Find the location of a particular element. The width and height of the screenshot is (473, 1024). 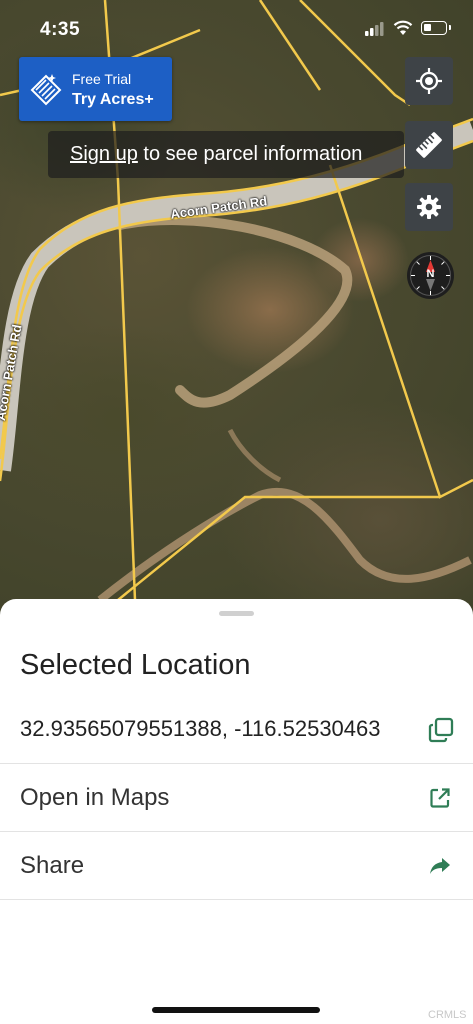

locate-me-button is located at coordinates (429, 81).